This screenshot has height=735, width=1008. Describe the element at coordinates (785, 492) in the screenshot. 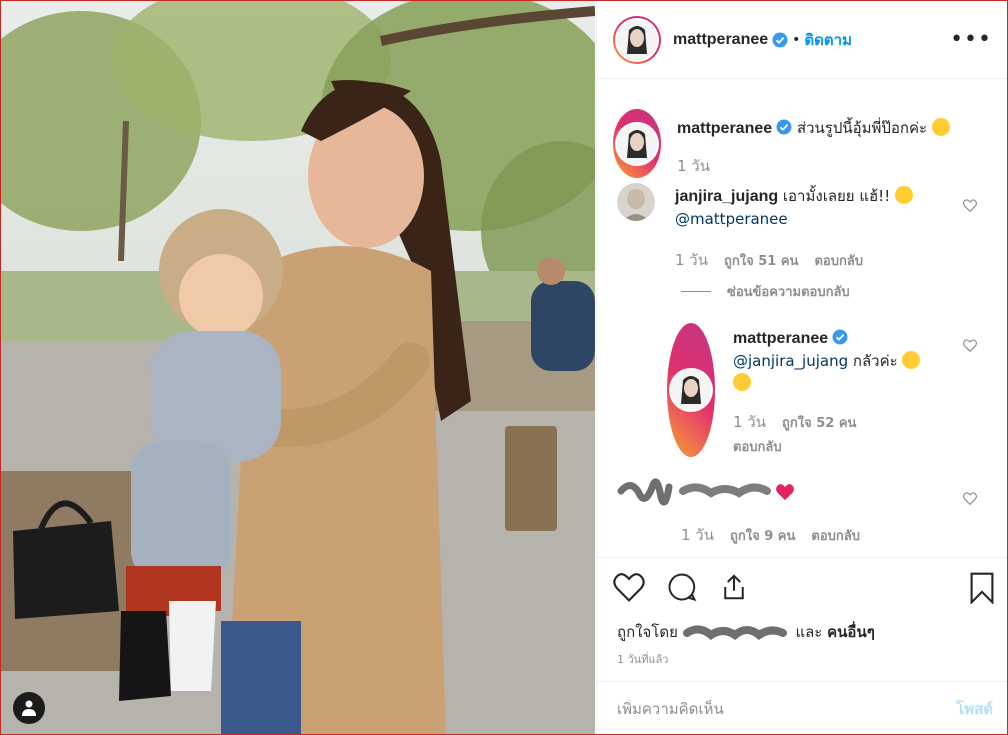

I see `red-heart-emoji-icon` at that location.